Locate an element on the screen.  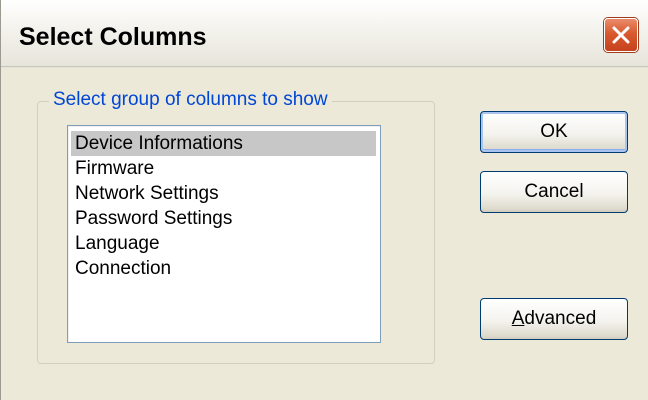
close-button is located at coordinates (621, 35).